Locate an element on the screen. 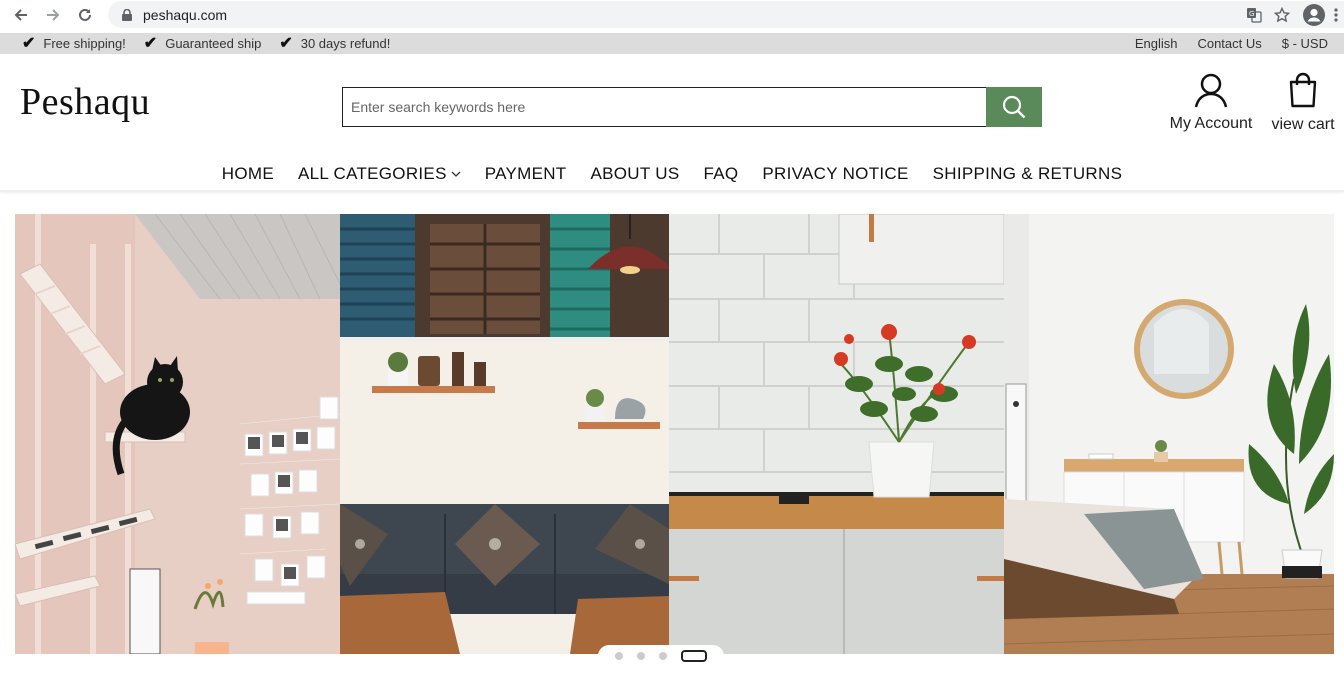 The height and width of the screenshot is (682, 1344). perk-label: Guaranteed ship is located at coordinates (213, 43).